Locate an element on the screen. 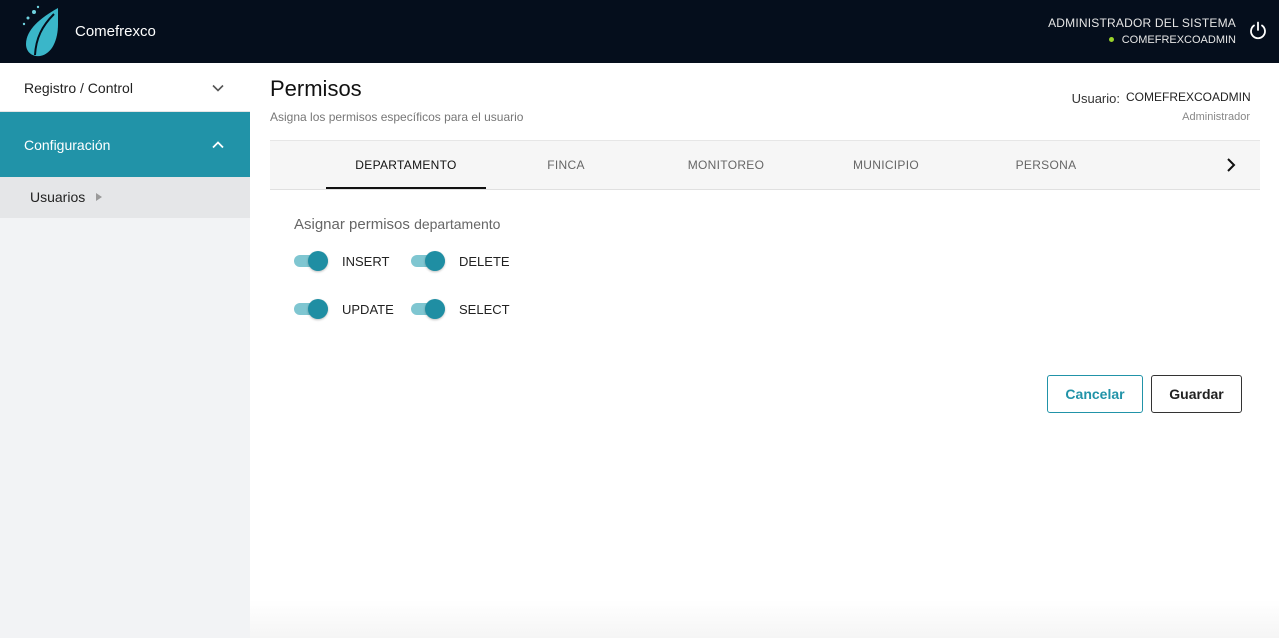  permissions-heading-prefix: Asignar permisos is located at coordinates (352, 224).